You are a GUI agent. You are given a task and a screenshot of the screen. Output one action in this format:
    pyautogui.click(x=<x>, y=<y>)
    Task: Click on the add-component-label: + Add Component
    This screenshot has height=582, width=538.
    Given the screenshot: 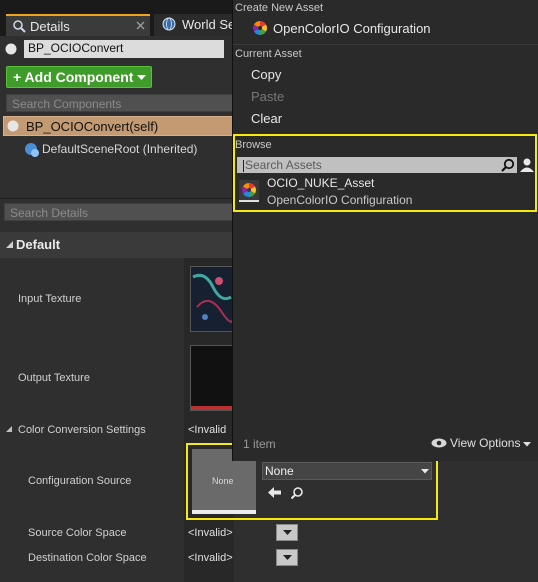 What is the action you would take?
    pyautogui.click(x=73, y=77)
    